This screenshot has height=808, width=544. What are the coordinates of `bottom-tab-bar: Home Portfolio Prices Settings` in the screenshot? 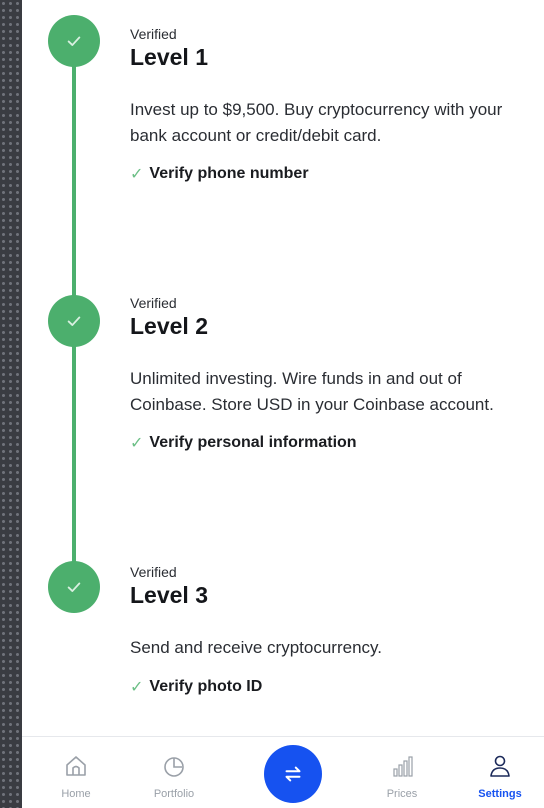 It's located at (283, 772).